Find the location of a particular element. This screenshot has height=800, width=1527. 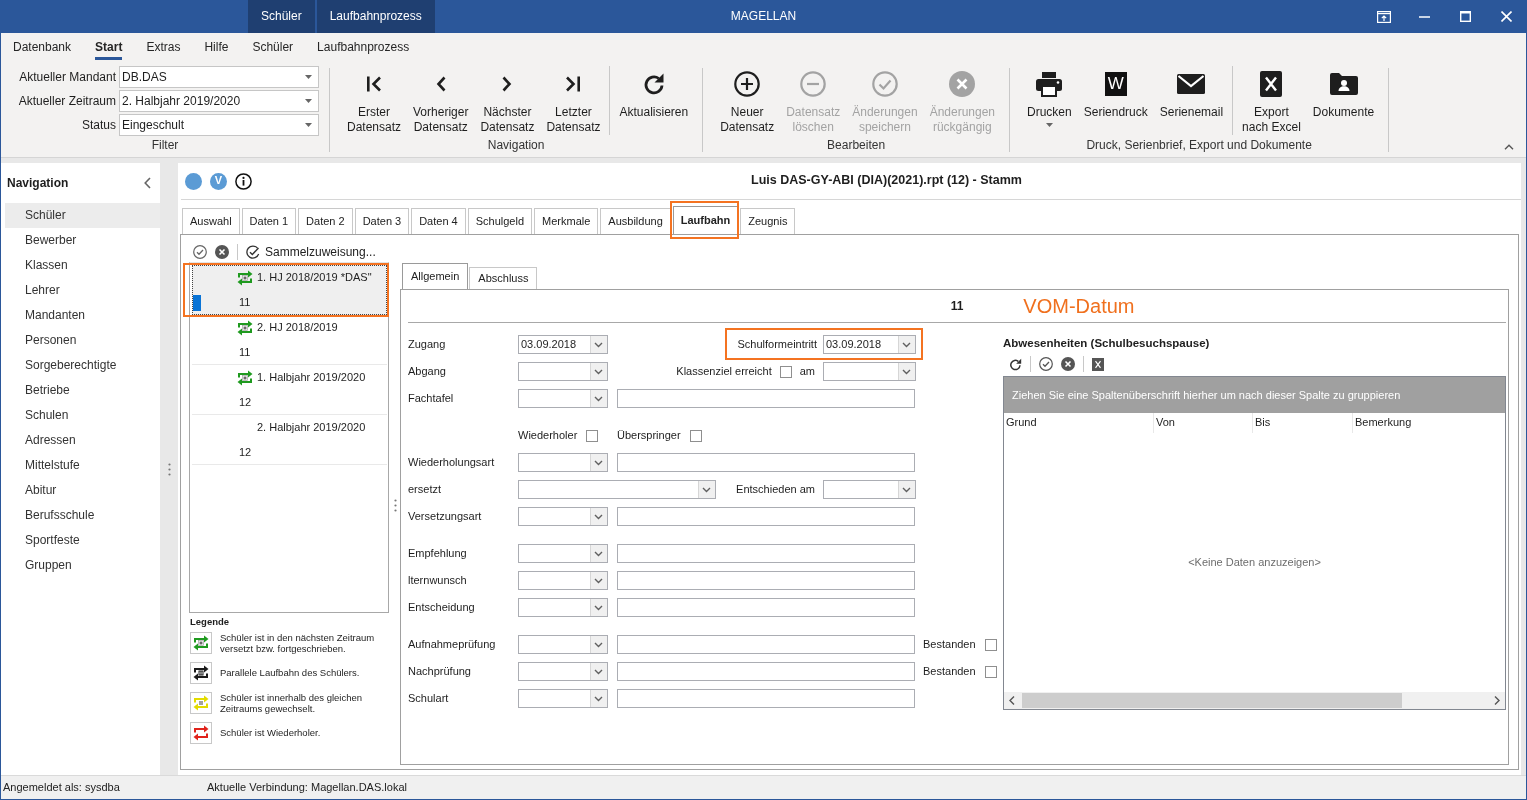

timeline-entry: 2. Halbjahr 2019/2020 12 is located at coordinates (289, 440).